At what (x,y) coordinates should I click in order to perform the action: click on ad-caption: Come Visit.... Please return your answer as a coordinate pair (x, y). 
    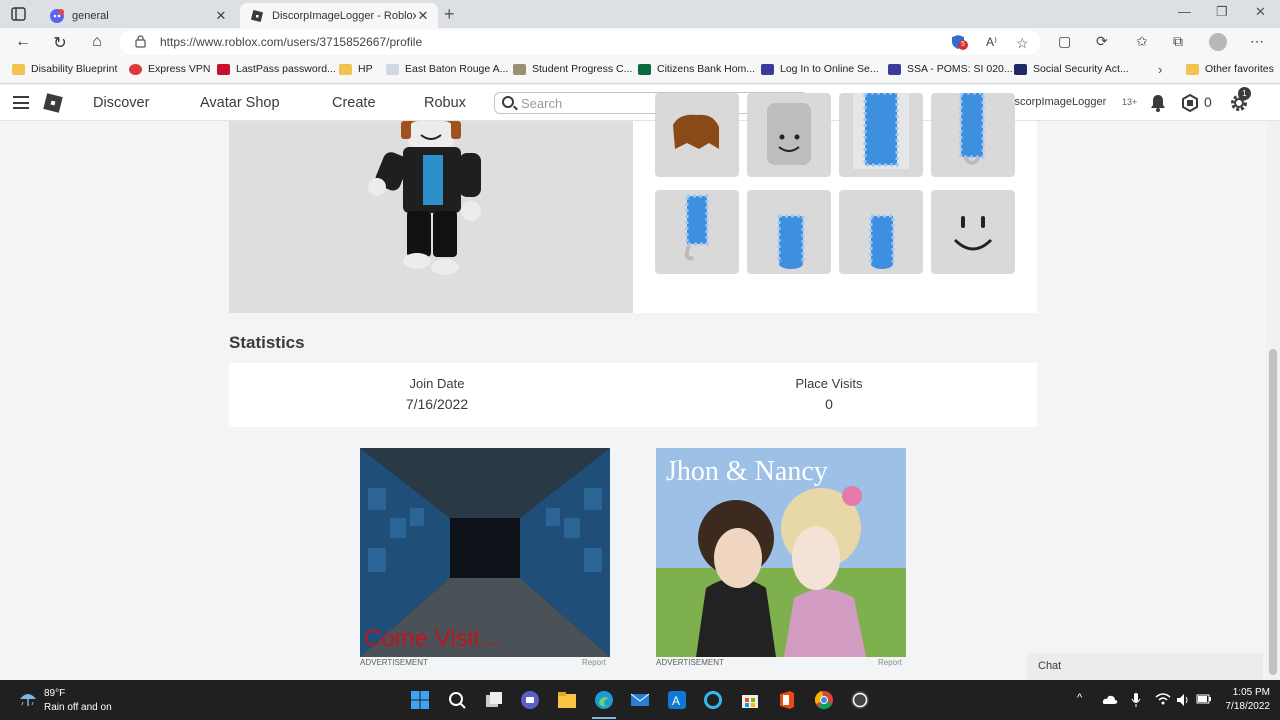
    Looking at the image, I should click on (432, 638).